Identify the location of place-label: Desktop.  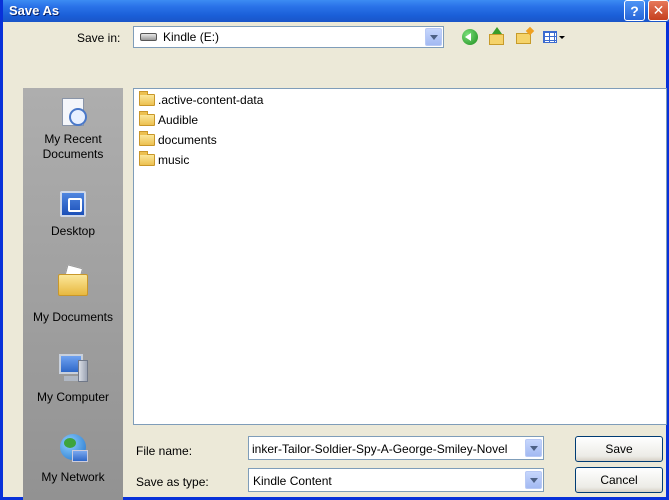
(73, 231).